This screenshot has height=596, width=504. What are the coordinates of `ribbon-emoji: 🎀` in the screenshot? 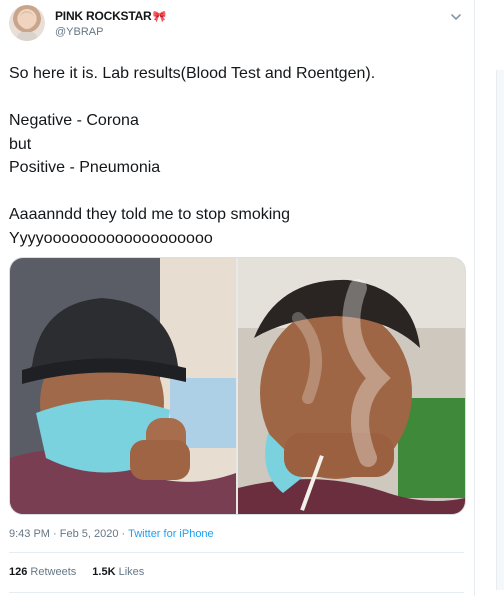 It's located at (159, 17).